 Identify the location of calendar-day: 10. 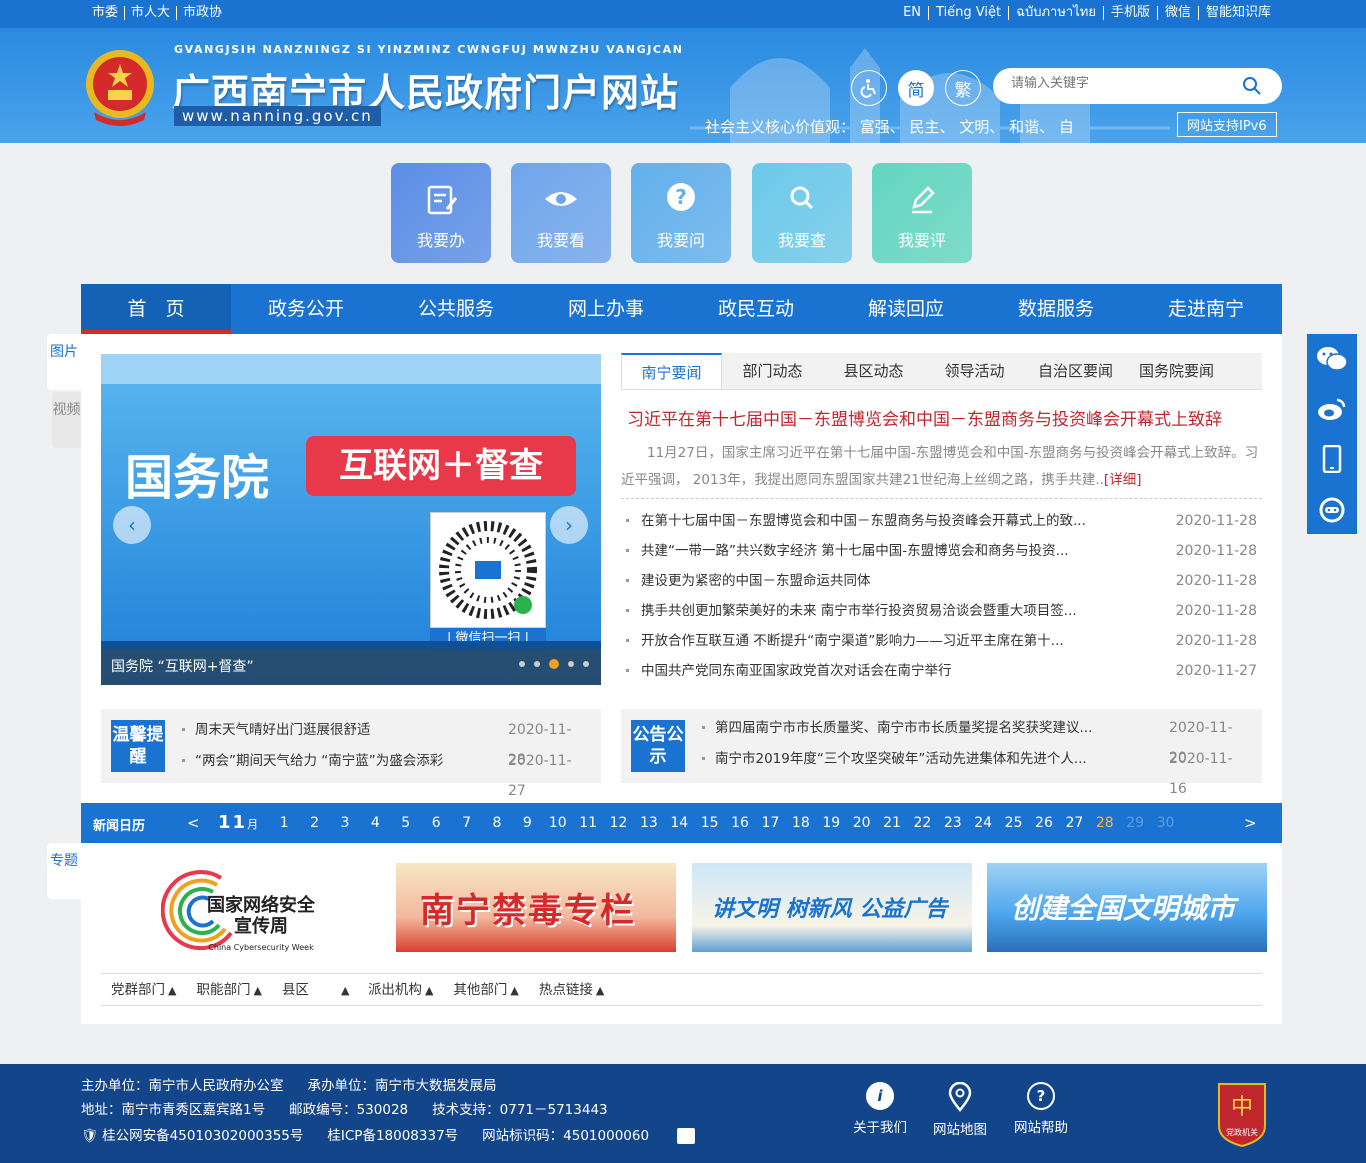
(558, 823).